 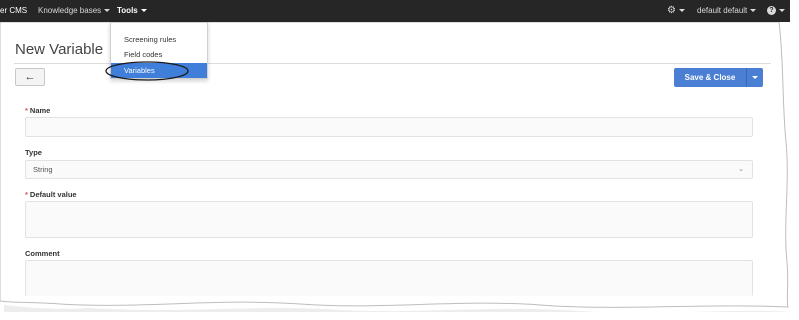 What do you see at coordinates (722, 10) in the screenshot?
I see `user-name: default default` at bounding box center [722, 10].